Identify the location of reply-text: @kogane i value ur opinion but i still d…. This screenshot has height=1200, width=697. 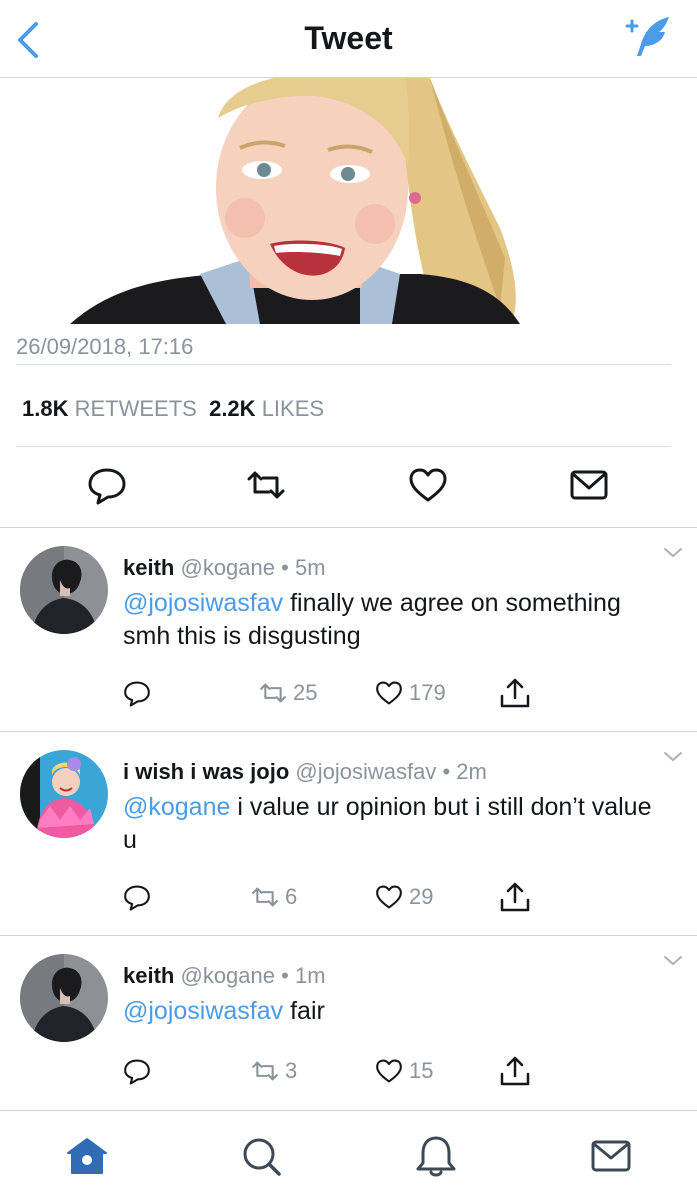
(390, 824).